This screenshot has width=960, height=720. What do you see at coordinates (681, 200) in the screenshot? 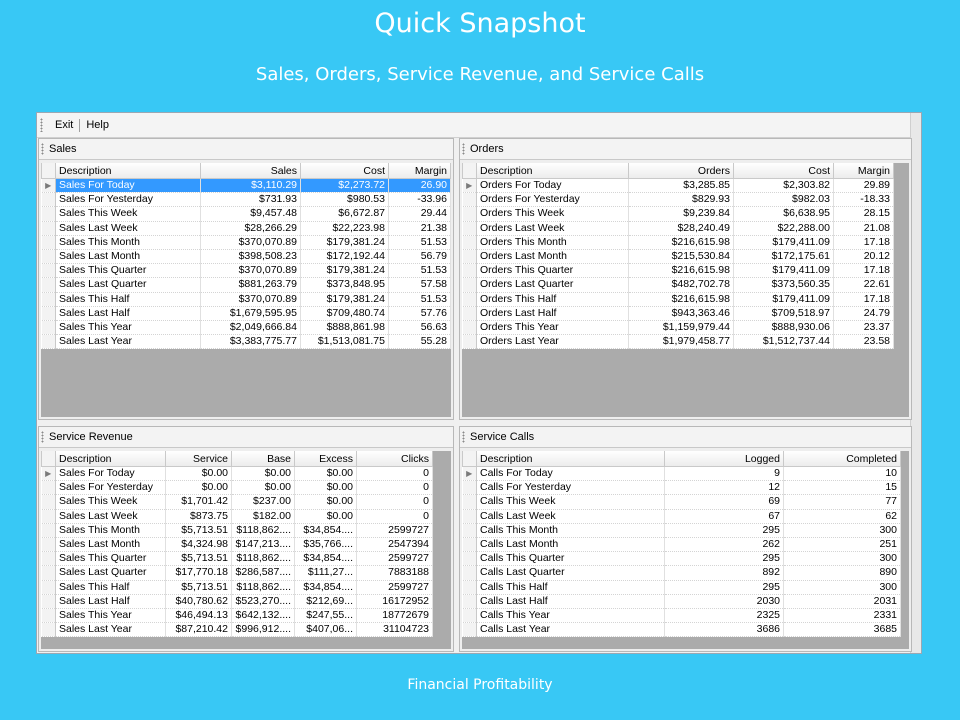
I see `table-cell: $829.93` at bounding box center [681, 200].